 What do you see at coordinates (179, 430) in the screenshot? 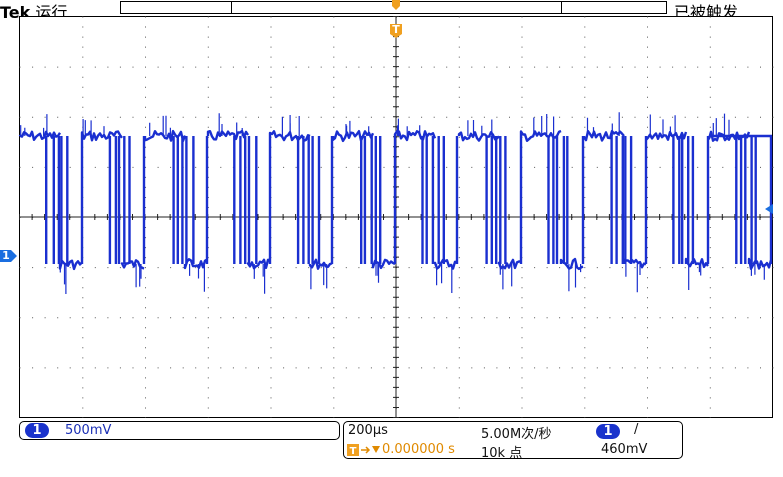
I see `channel-1-readout: 1 500mV` at bounding box center [179, 430].